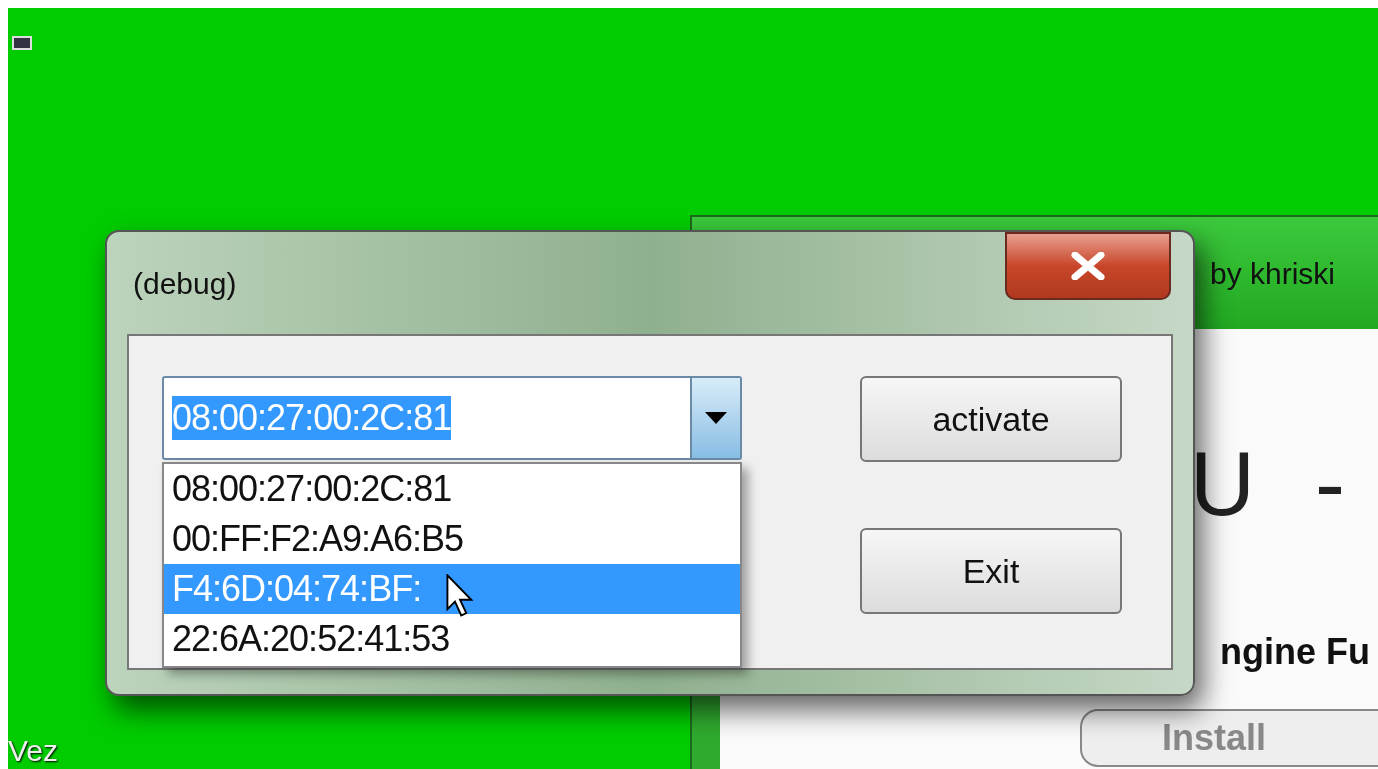  I want to click on window-title: by khriski, so click(1273, 273).